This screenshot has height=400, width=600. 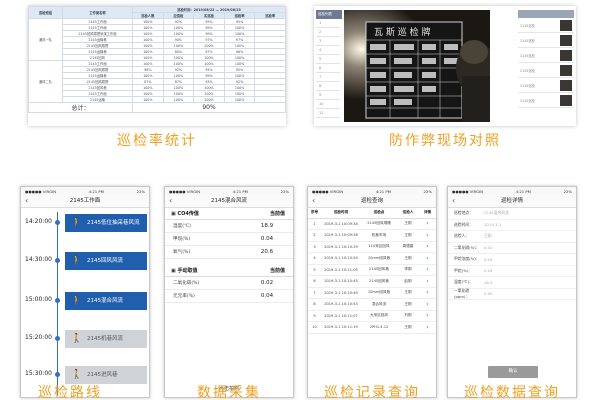 I want to click on photo-list-item: 7, so click(x=328, y=77).